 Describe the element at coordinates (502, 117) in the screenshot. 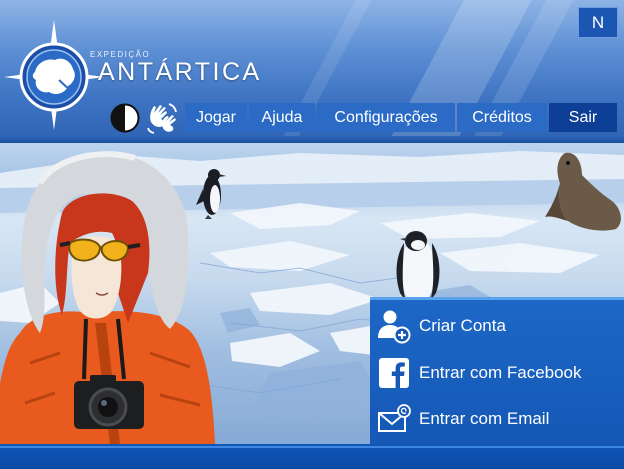

I see `nav-creditos: Créditos` at that location.